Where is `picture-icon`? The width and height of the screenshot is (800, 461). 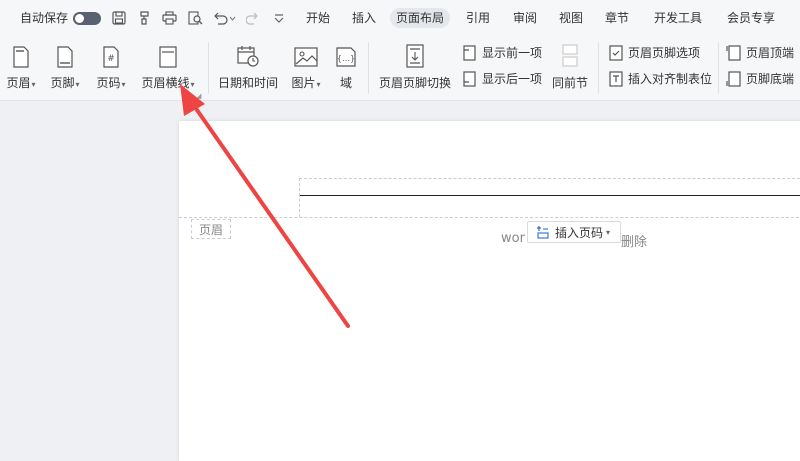 picture-icon is located at coordinates (306, 57).